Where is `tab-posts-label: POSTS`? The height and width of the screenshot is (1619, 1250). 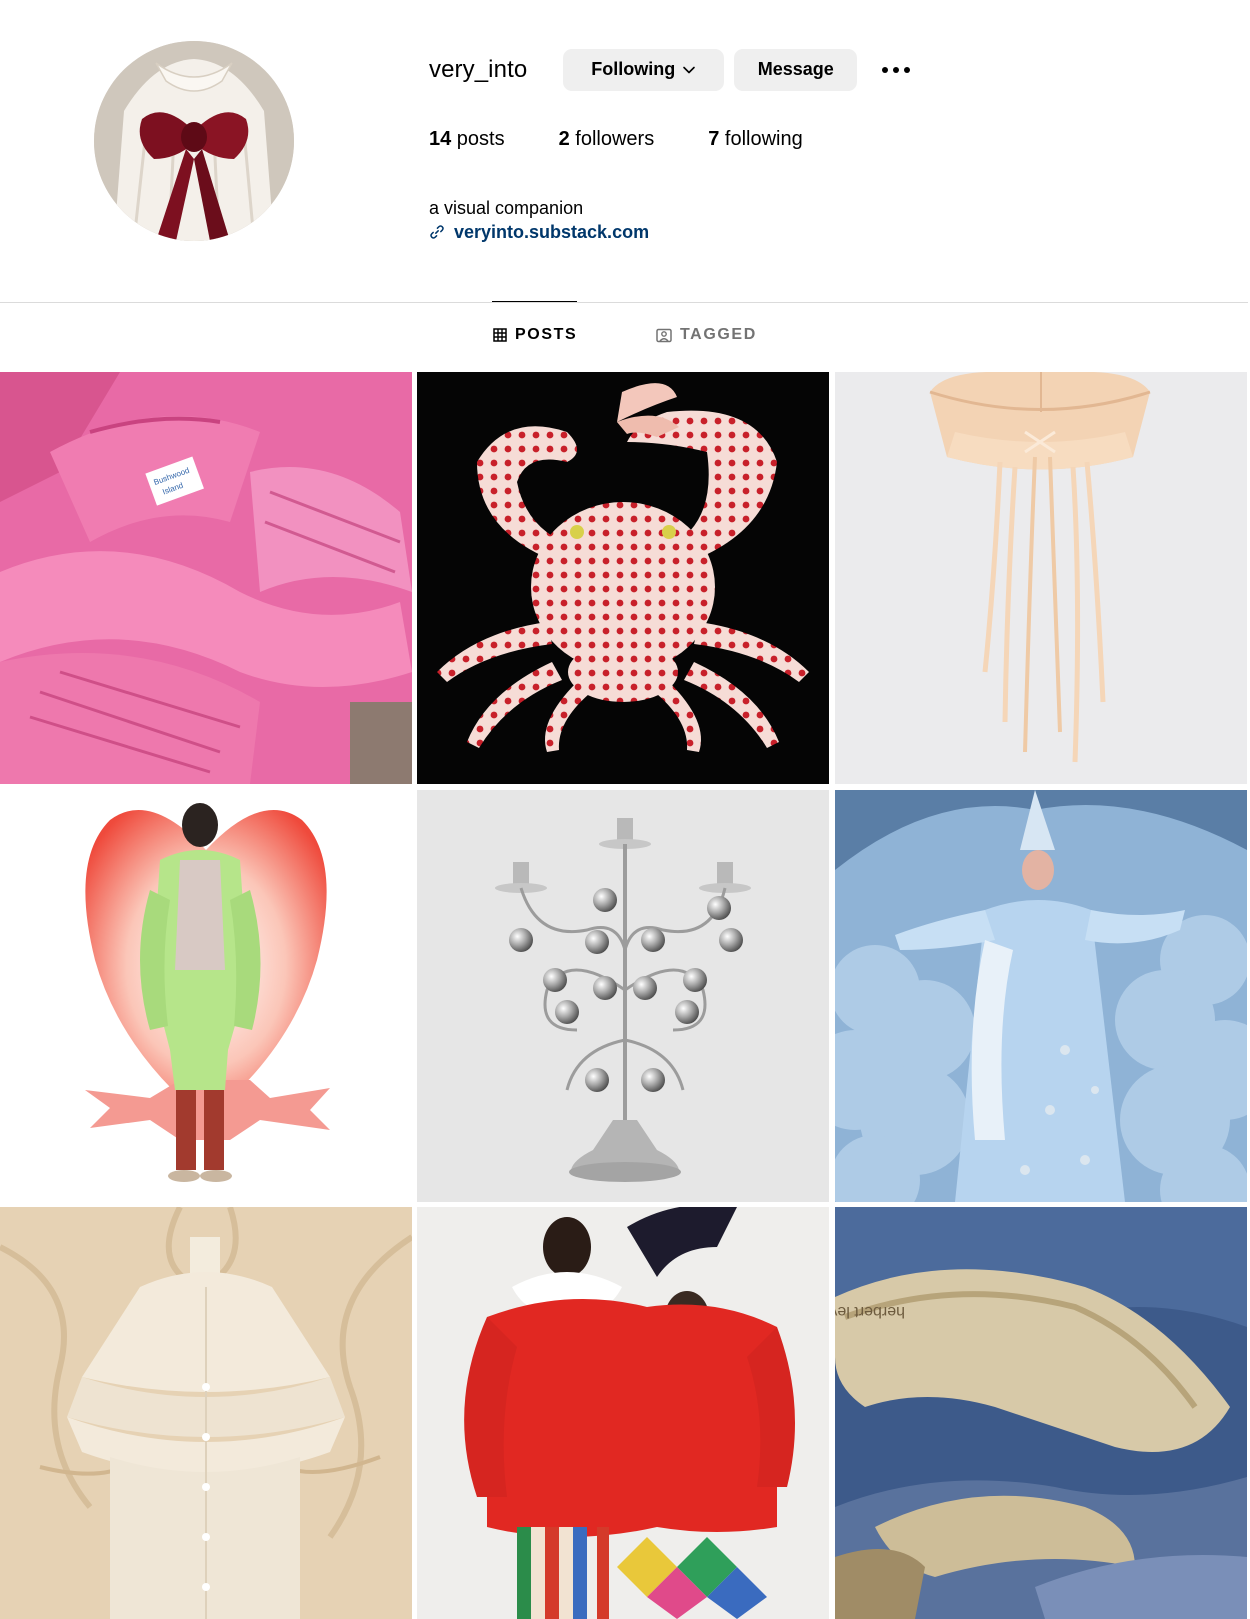 tab-posts-label: POSTS is located at coordinates (546, 334).